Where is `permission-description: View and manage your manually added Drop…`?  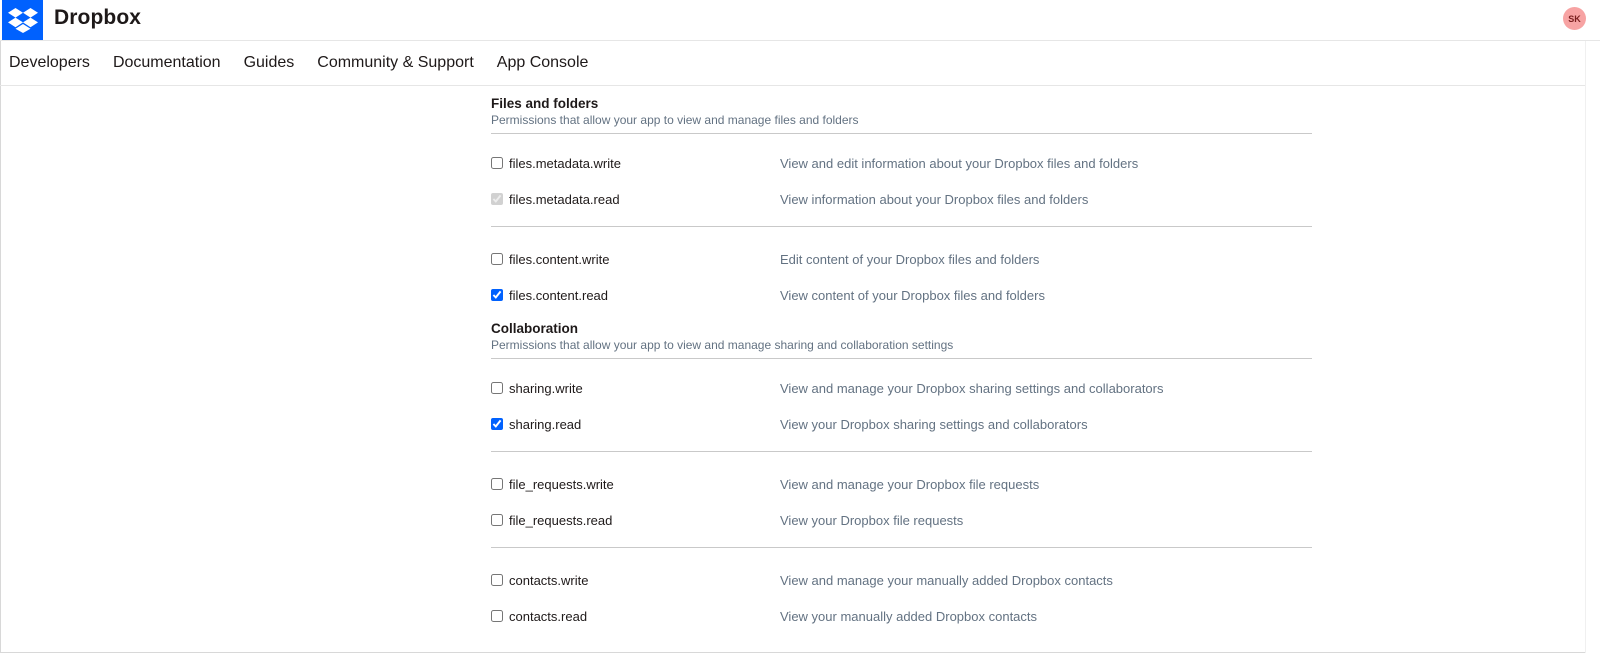
permission-description: View and manage your manually added Drop… is located at coordinates (946, 580).